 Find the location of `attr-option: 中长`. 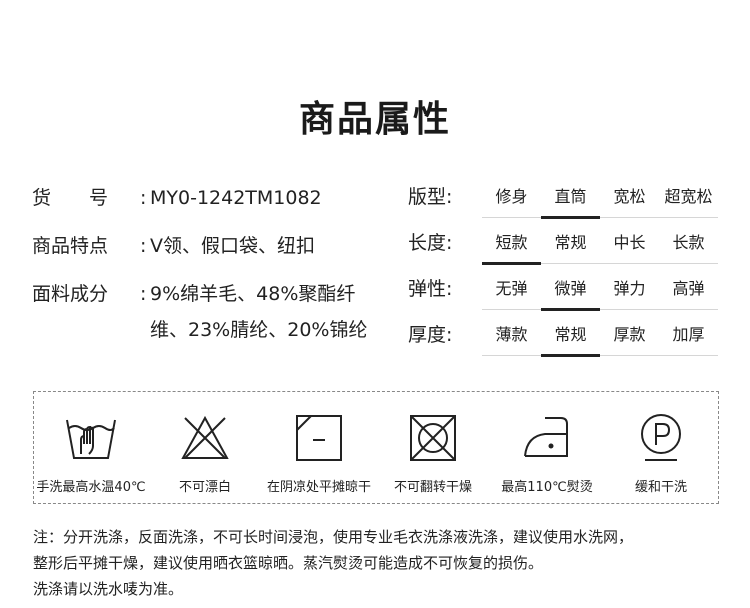

attr-option: 中长 is located at coordinates (629, 242).